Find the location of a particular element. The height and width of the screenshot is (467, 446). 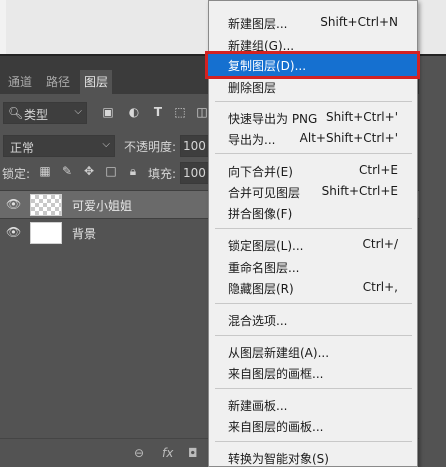

layer-name: 可爱小姐姐 is located at coordinates (102, 205).